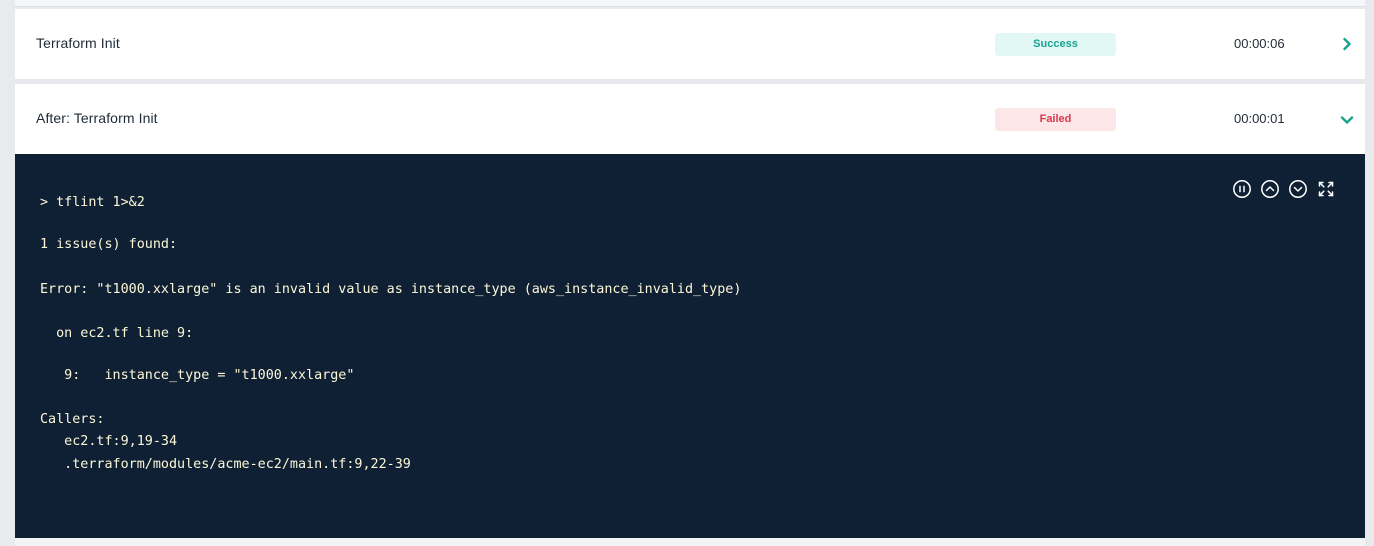  I want to click on log-line: Callers:, so click(72, 419).